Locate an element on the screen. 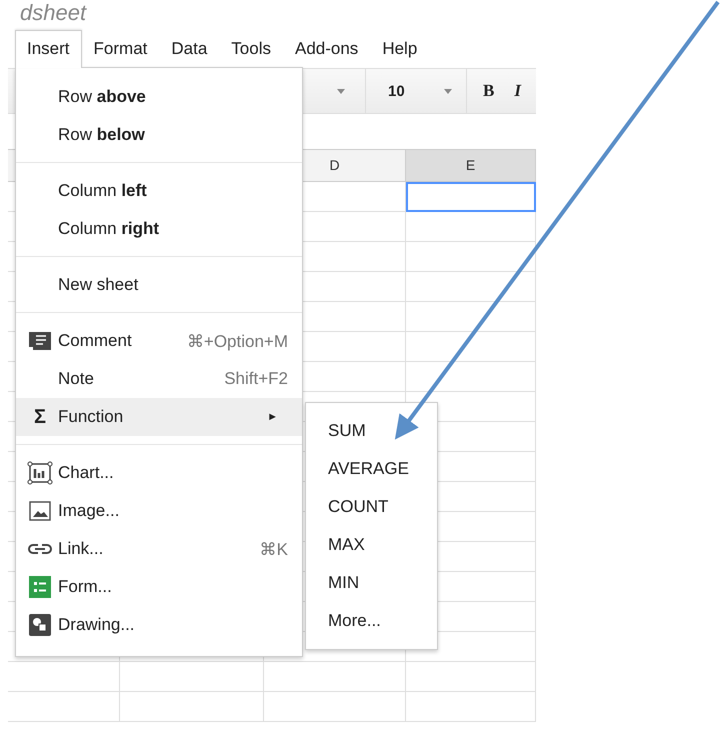 The width and height of the screenshot is (722, 734). menu-bar-item: Add-ons is located at coordinates (326, 49).